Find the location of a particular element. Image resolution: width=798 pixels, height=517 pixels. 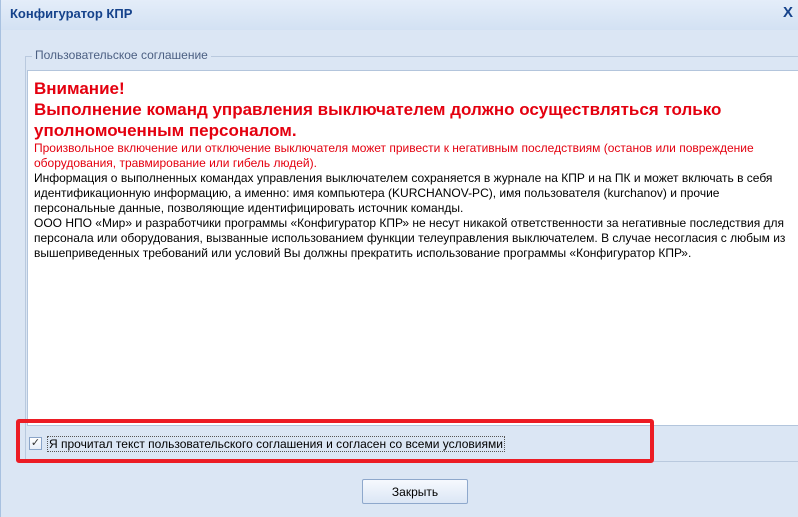

warning-title: Внимание! is located at coordinates (79, 88).